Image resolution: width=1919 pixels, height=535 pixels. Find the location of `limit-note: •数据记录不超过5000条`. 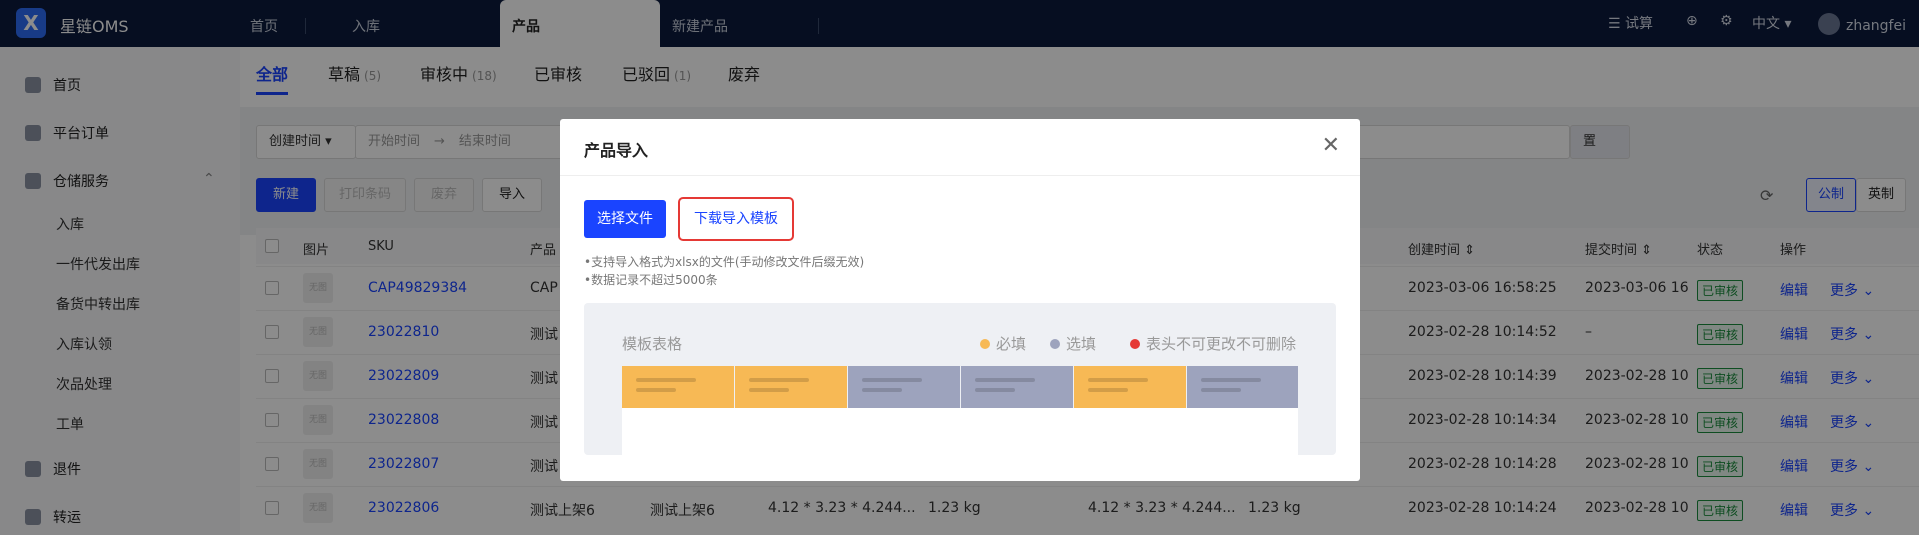

limit-note: •数据记录不超过5000条 is located at coordinates (651, 280).